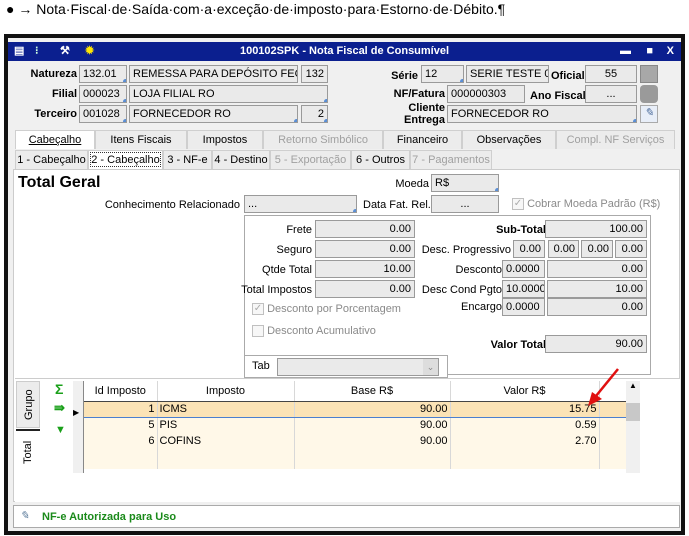 The height and width of the screenshot is (536, 689). What do you see at coordinates (213, 74) in the screenshot?
I see `natureza-desc-input: REMESSA PARA DEPÓSITO FECHADC` at bounding box center [213, 74].